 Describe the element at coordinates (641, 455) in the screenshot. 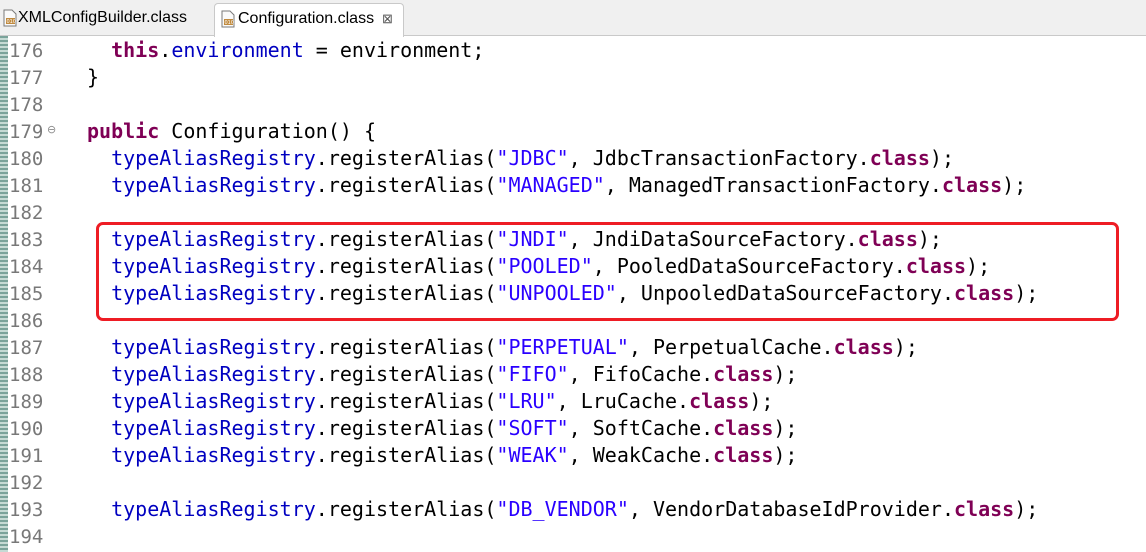

I see `code-token: , WeakCache.` at that location.